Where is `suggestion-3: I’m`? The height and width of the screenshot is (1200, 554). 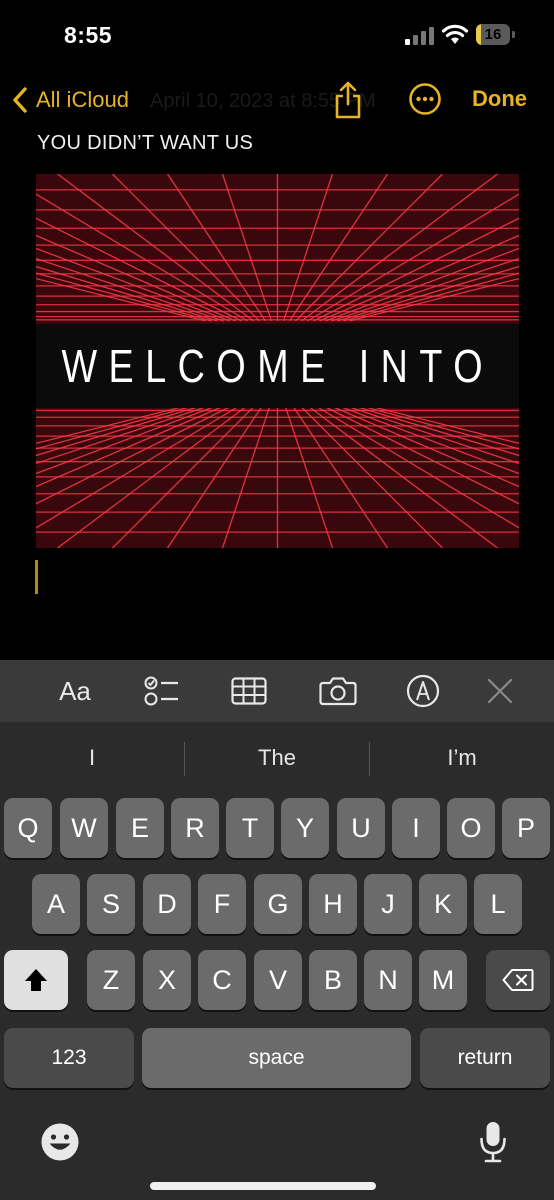 suggestion-3: I’m is located at coordinates (462, 758).